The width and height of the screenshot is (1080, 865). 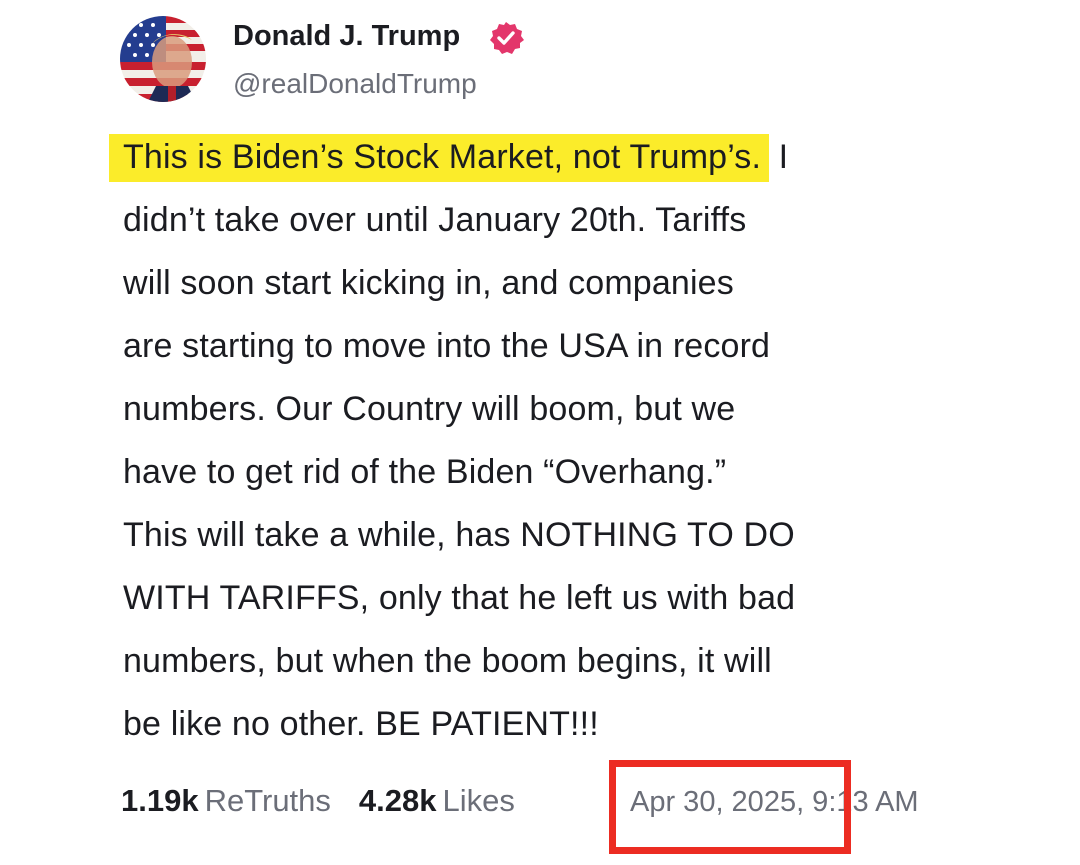 I want to click on likes-label: Likes, so click(x=478, y=800).